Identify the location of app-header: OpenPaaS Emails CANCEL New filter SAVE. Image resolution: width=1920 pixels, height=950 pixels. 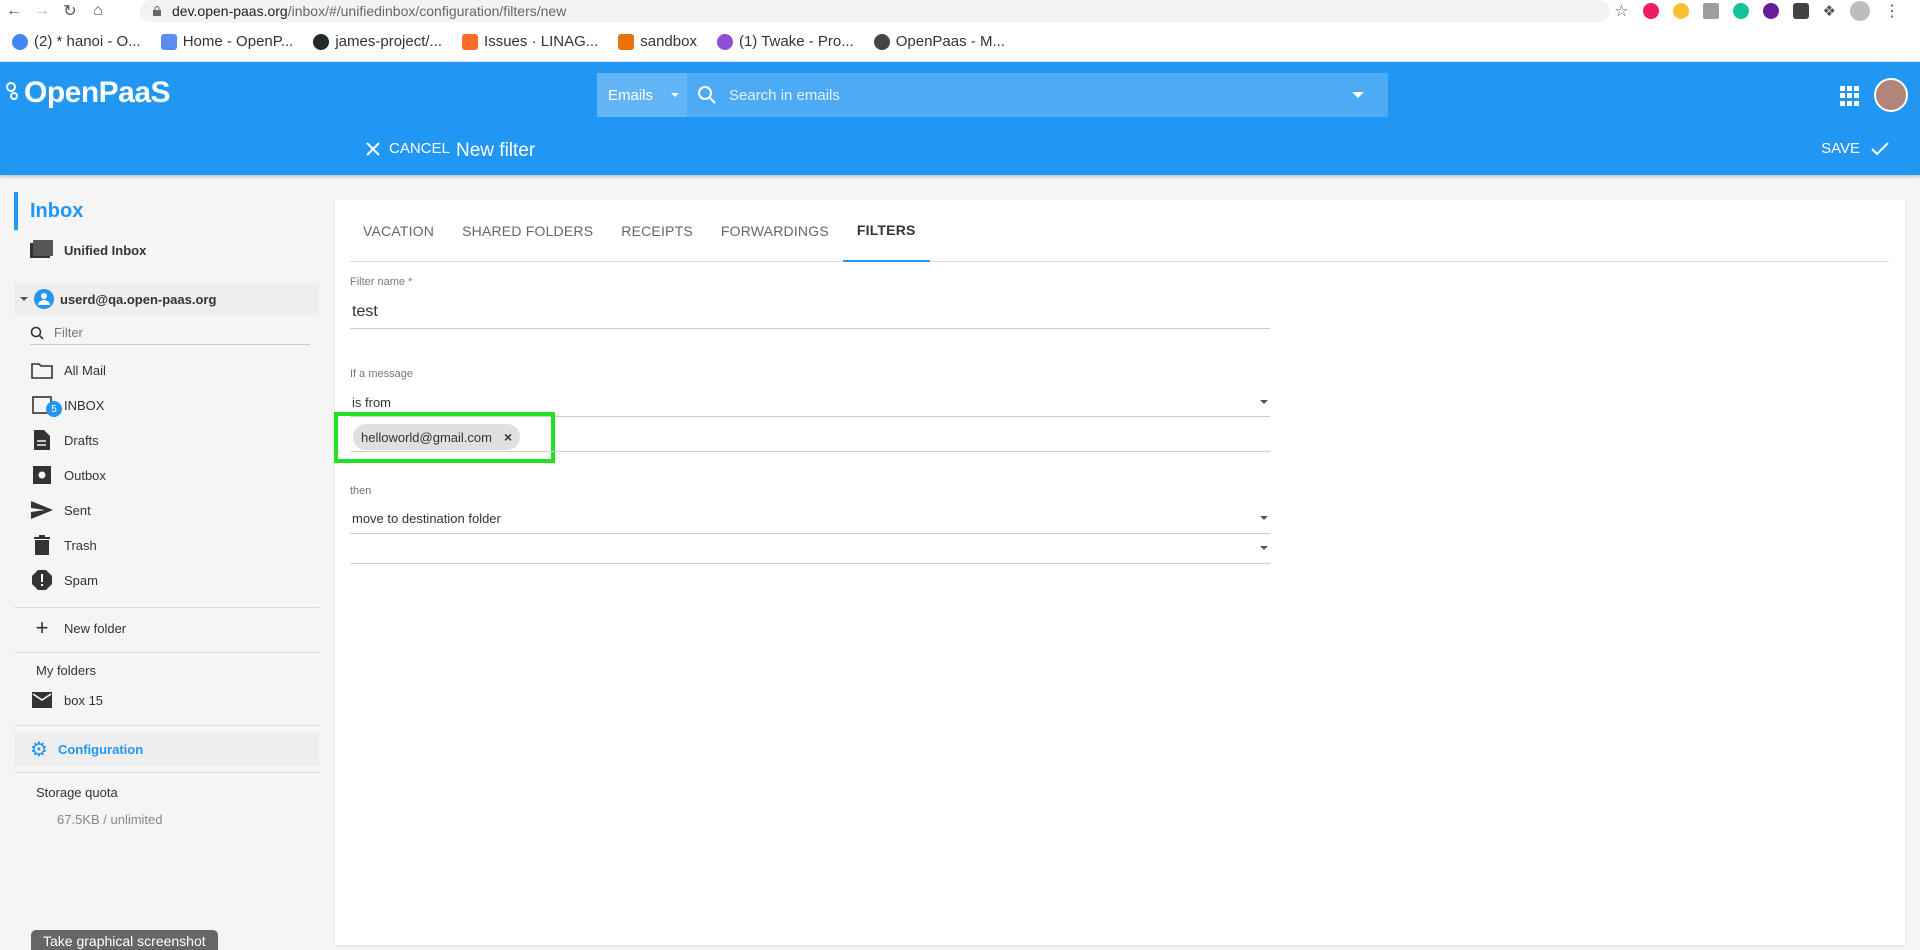
(960, 118).